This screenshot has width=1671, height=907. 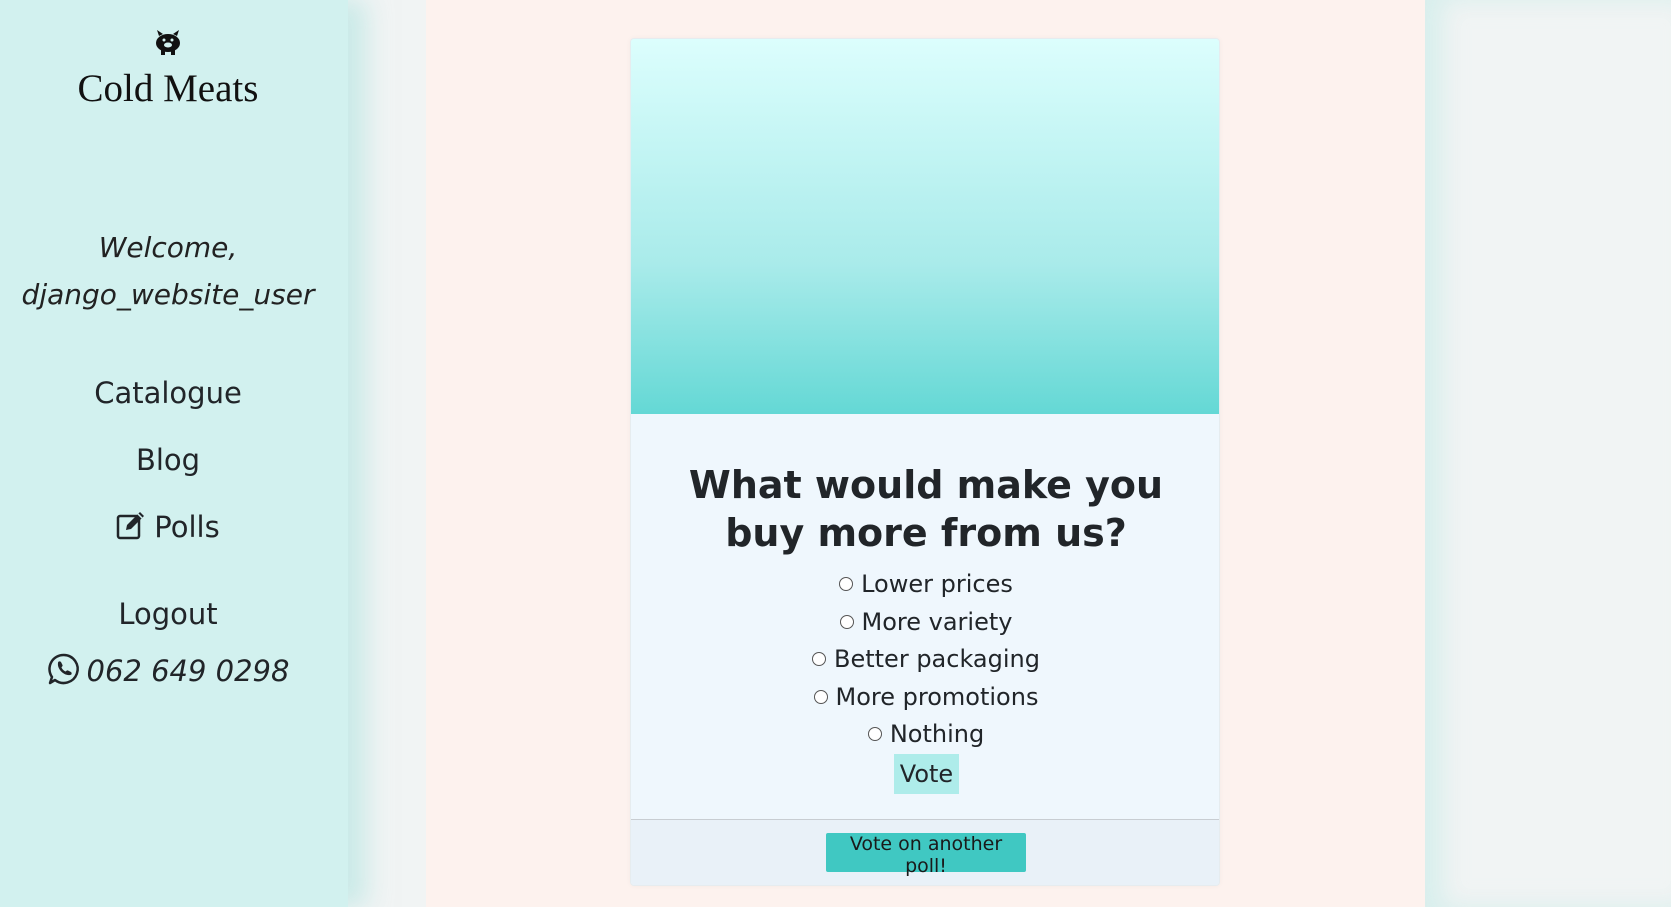 I want to click on choice-nothing: Nothing, so click(x=925, y=735).